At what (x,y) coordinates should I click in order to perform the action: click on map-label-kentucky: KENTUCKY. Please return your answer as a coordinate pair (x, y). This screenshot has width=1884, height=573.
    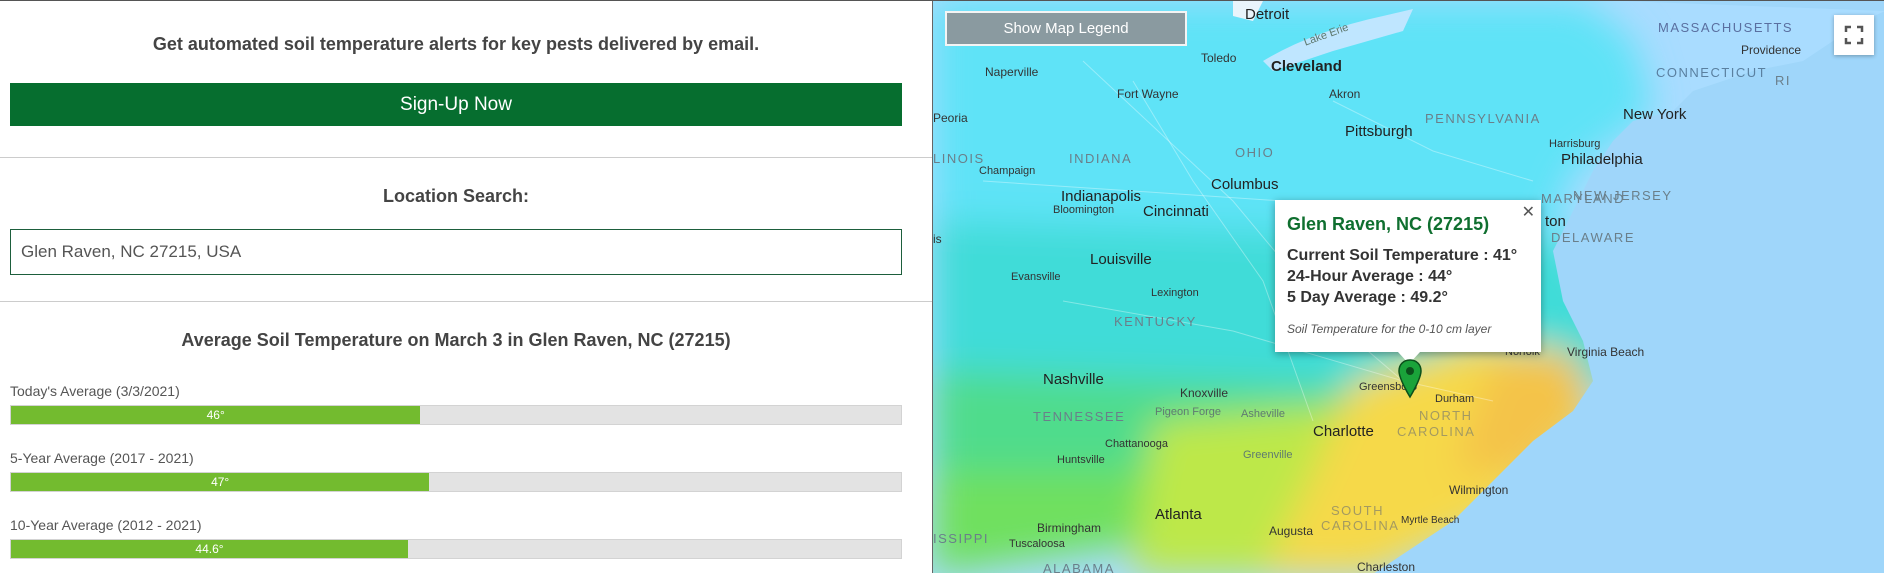
    Looking at the image, I should click on (1155, 321).